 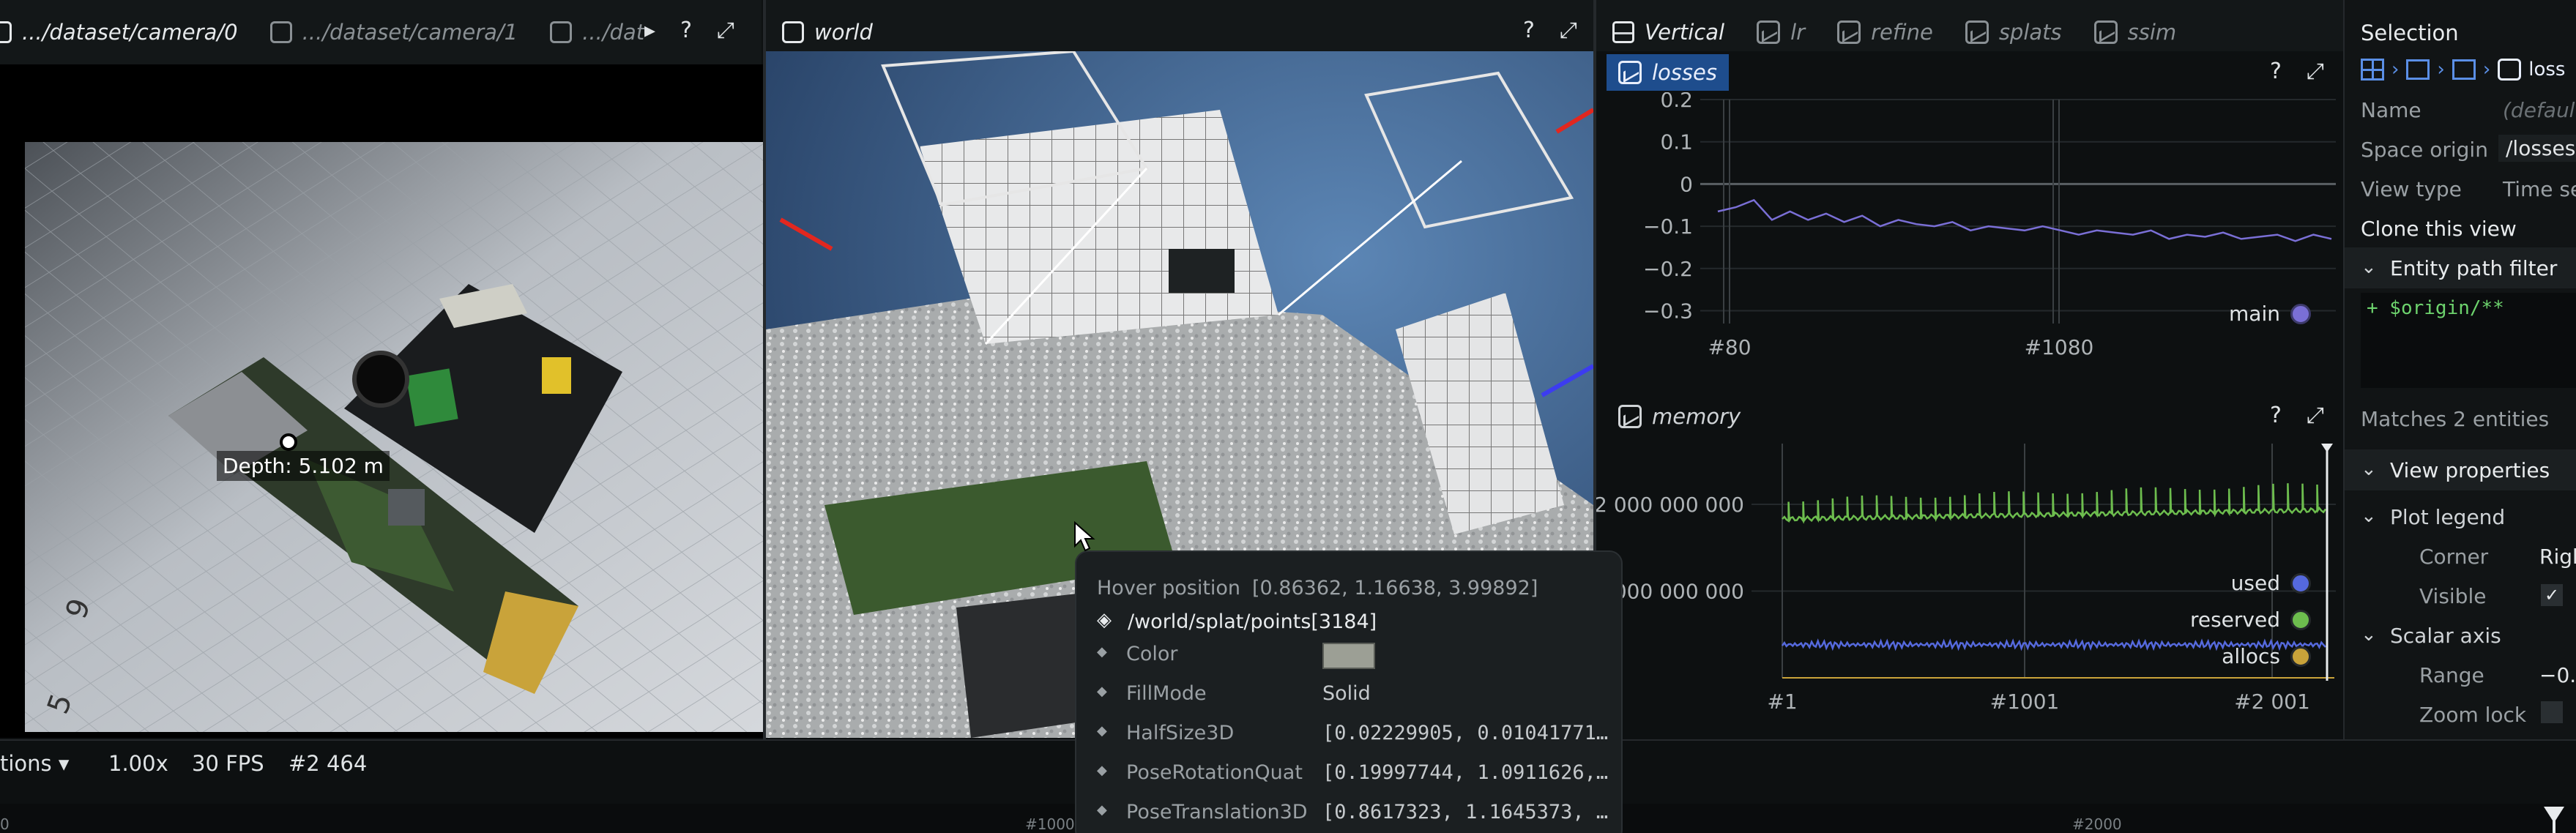 I want to click on corner-label: Corner, so click(x=2454, y=557).